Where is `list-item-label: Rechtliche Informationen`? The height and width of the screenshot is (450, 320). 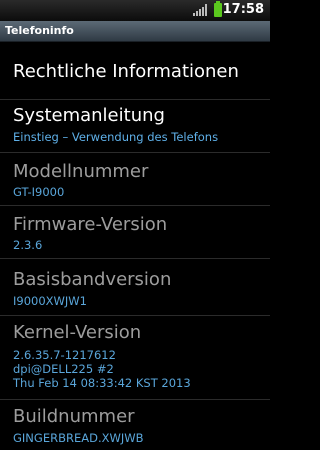
list-item-label: Rechtliche Informationen is located at coordinates (126, 71).